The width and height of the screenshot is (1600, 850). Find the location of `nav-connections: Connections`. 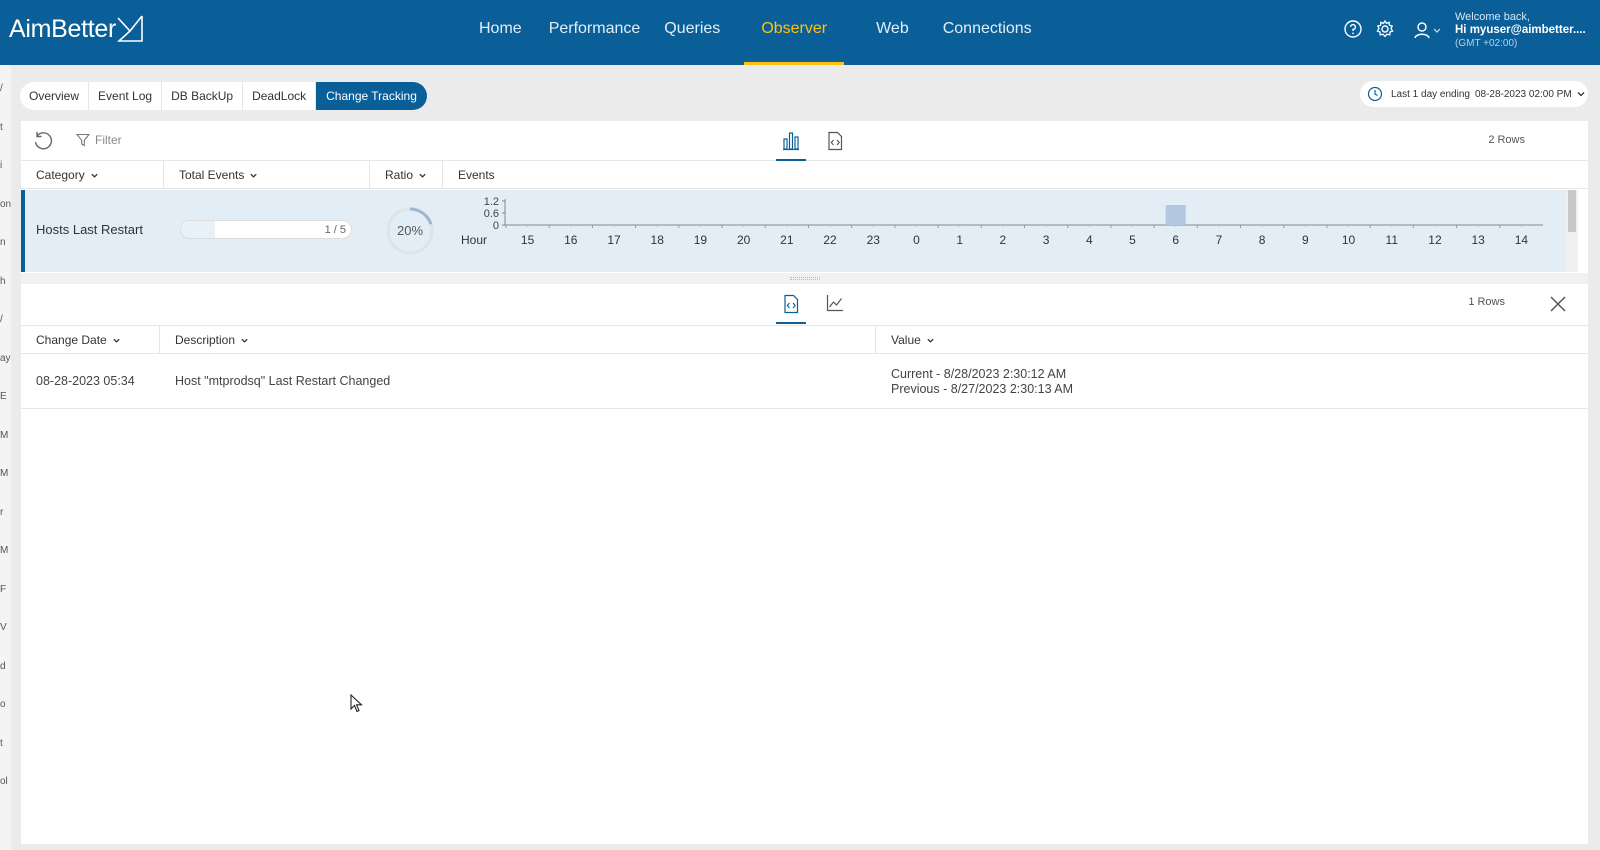

nav-connections: Connections is located at coordinates (984, 32).